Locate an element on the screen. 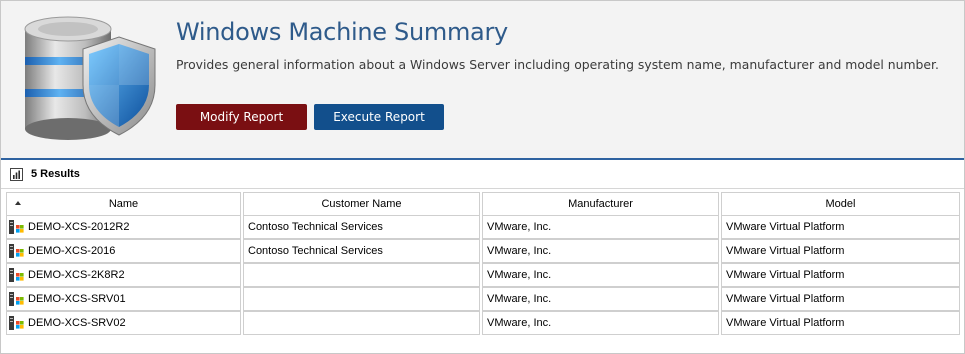  execute-report-button: Execute Report is located at coordinates (379, 117).